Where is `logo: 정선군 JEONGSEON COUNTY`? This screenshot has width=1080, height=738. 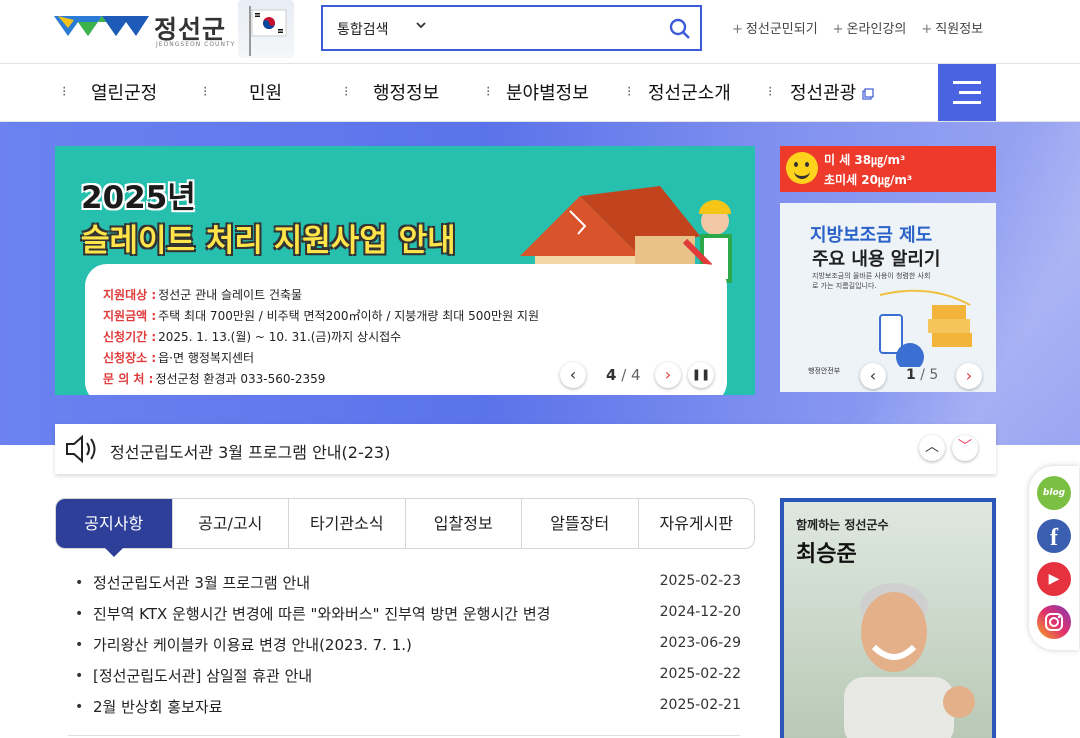 logo: 정선군 JEONGSEON COUNTY is located at coordinates (174, 29).